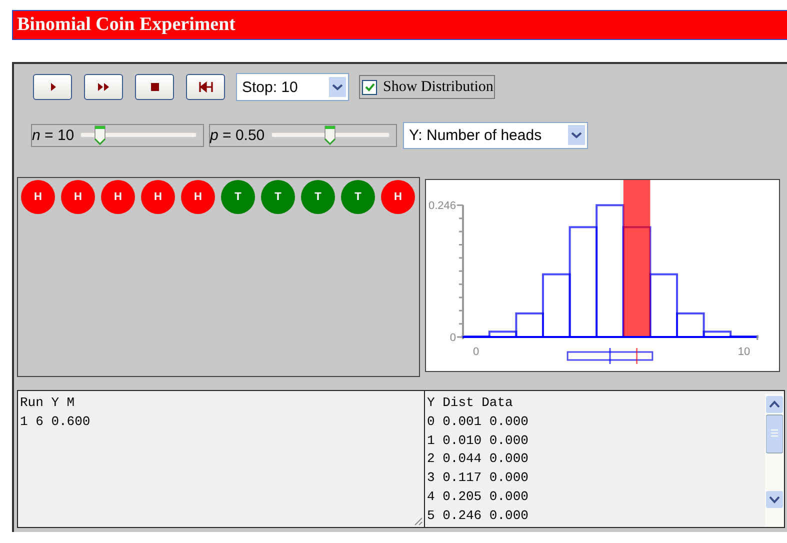  What do you see at coordinates (478, 459) in the screenshot?
I see `text-line: 2 0.044 0.000` at bounding box center [478, 459].